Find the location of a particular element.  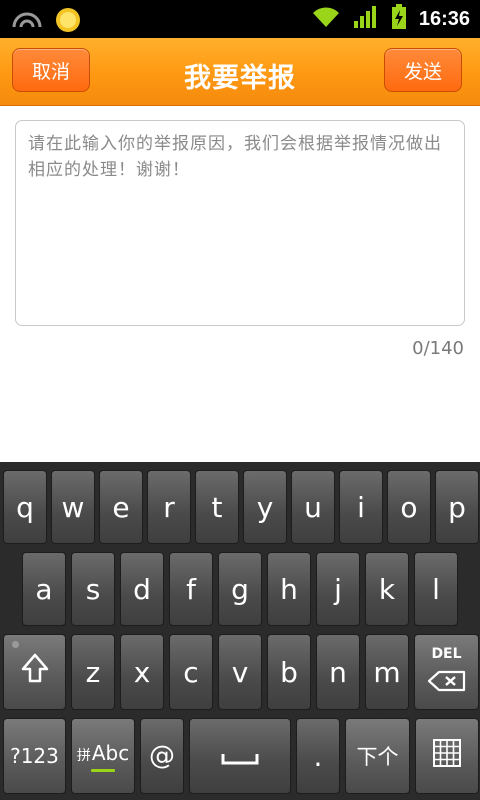

key-n: n is located at coordinates (338, 672).